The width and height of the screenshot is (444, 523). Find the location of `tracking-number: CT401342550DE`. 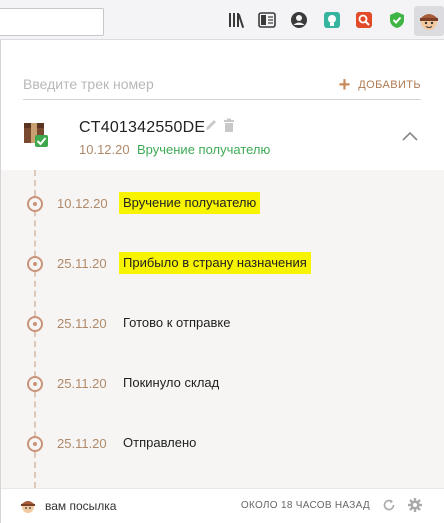

tracking-number: CT401342550DE is located at coordinates (142, 127).